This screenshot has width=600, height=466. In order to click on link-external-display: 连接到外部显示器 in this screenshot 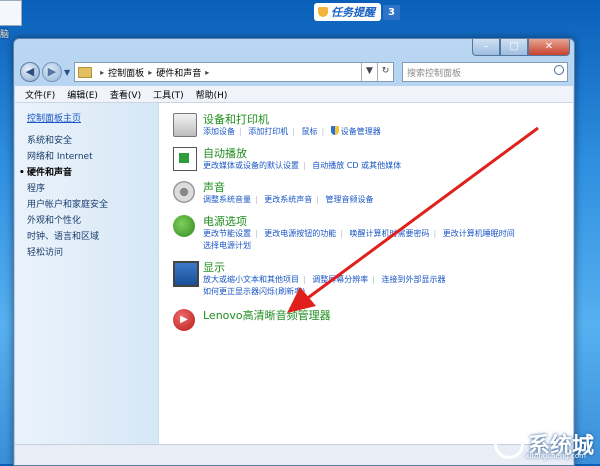, I will do `click(414, 279)`.